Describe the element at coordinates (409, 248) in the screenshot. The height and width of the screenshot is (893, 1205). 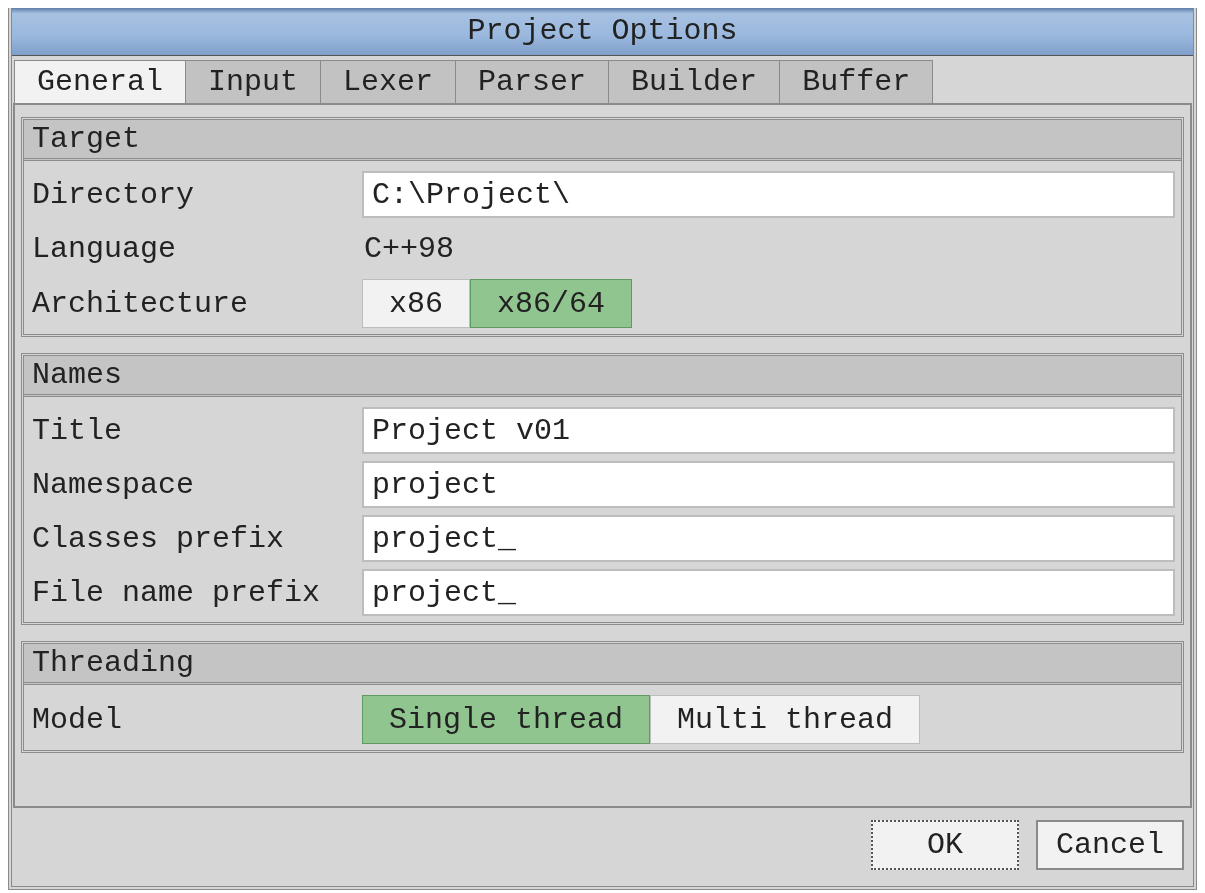
I see `value-text: C++98` at that location.